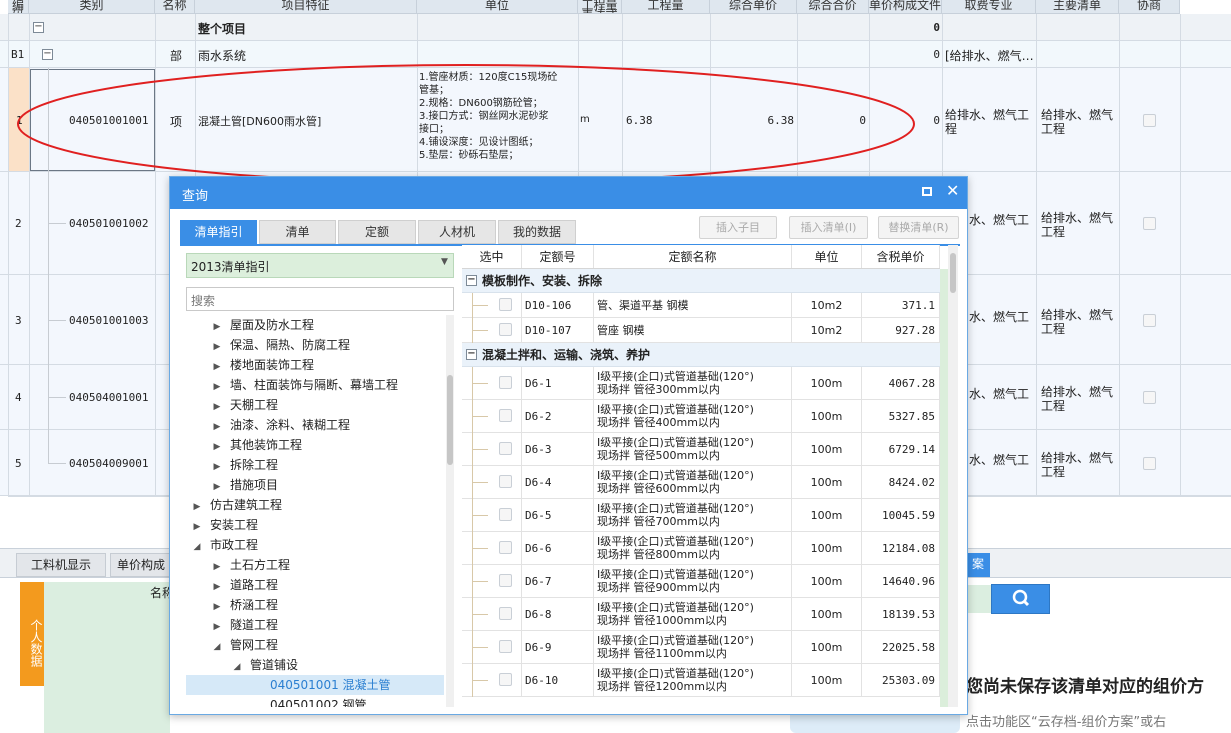 This screenshot has height=733, width=1231. Describe the element at coordinates (315, 425) in the screenshot. I see `tree-item: ▶ 油漆、涂料、裱糊工程` at that location.